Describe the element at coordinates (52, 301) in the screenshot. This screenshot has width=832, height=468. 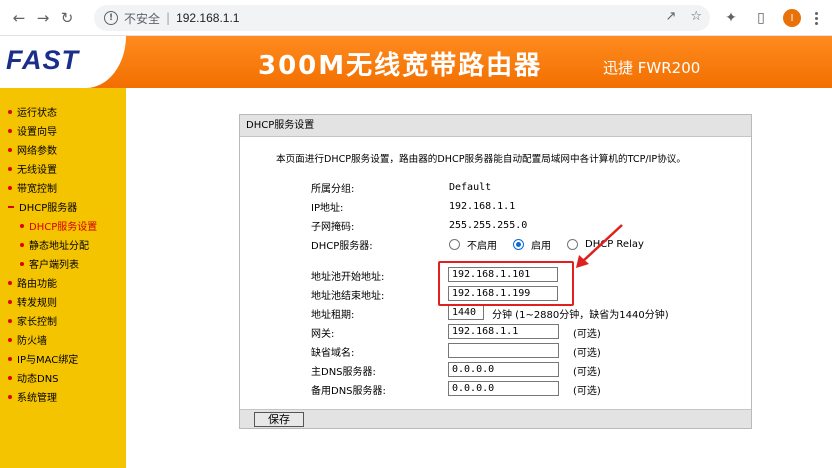
I see `sidebar-item-forwarding: 转发规则` at that location.